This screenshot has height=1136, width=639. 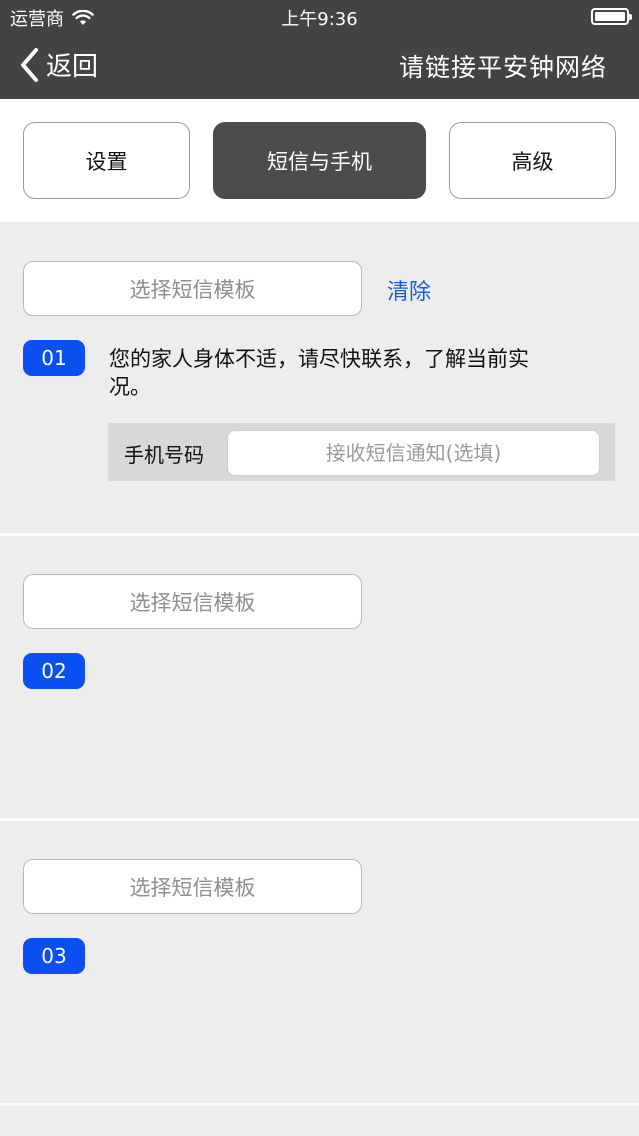 I want to click on status-time: 上午9:36, so click(x=319, y=19).